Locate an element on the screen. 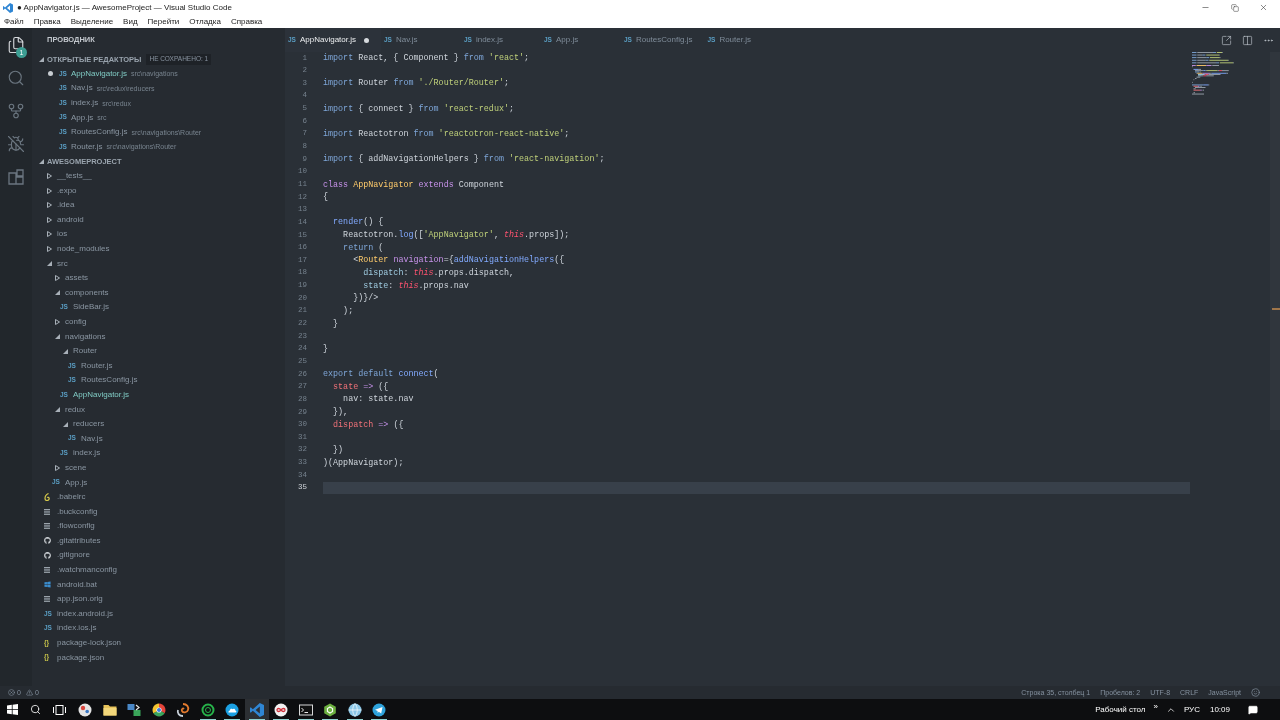 Image resolution: width=1280 pixels, height=720 pixels. folder-name: assets is located at coordinates (77, 278).